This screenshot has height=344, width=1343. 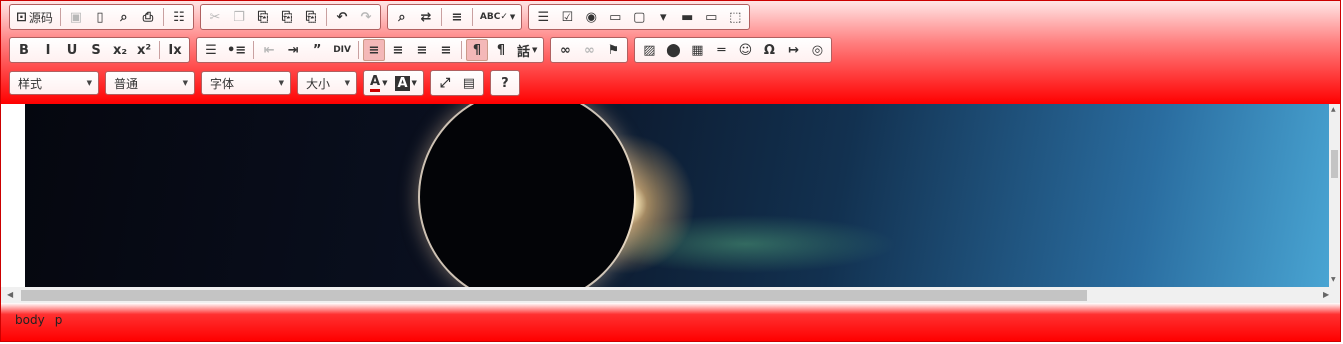 What do you see at coordinates (311, 17) in the screenshot?
I see `paste-word-button: ⎘` at bounding box center [311, 17].